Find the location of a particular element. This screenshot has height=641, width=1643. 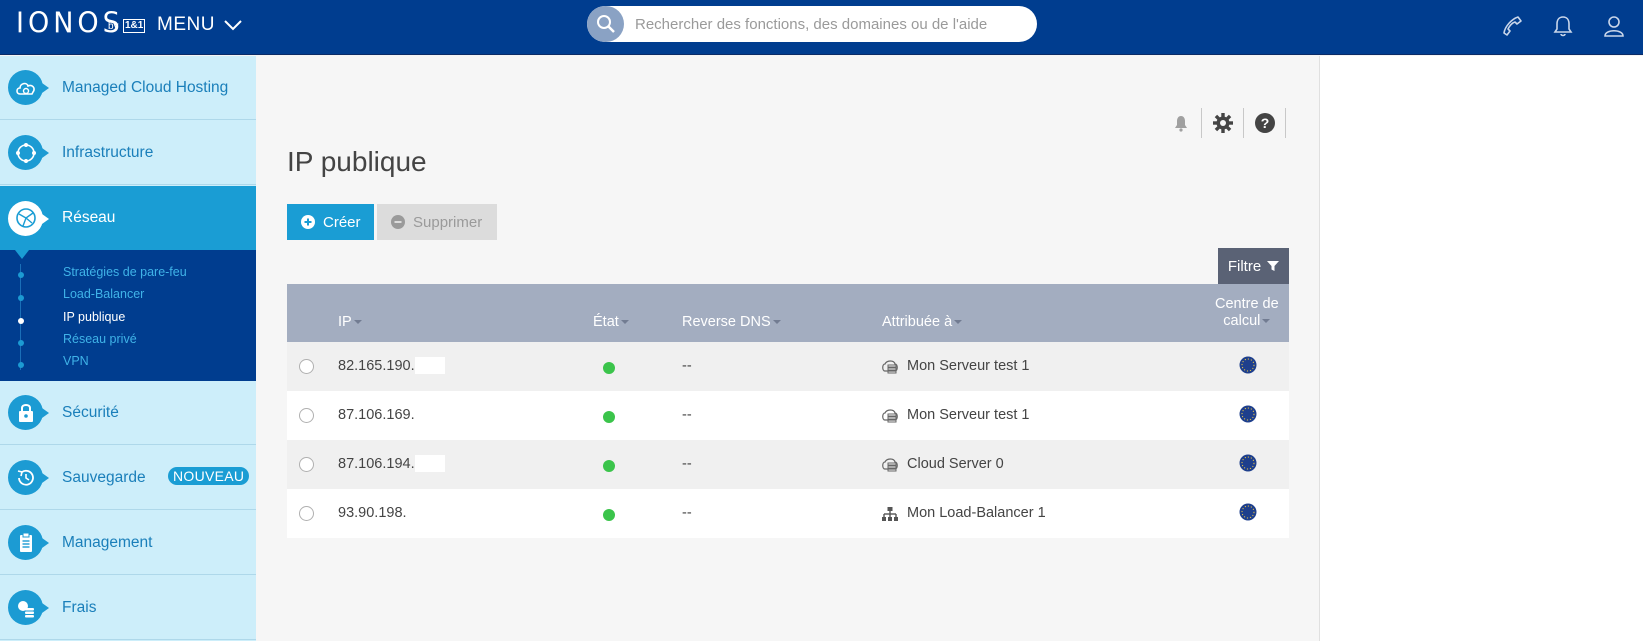

create-button-label: Créer is located at coordinates (342, 222).